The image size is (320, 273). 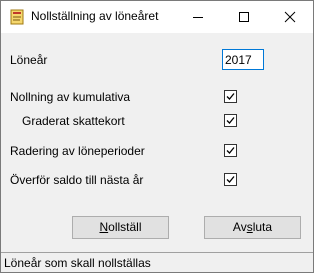 I want to click on reset-mnemonic: N, so click(x=104, y=227).